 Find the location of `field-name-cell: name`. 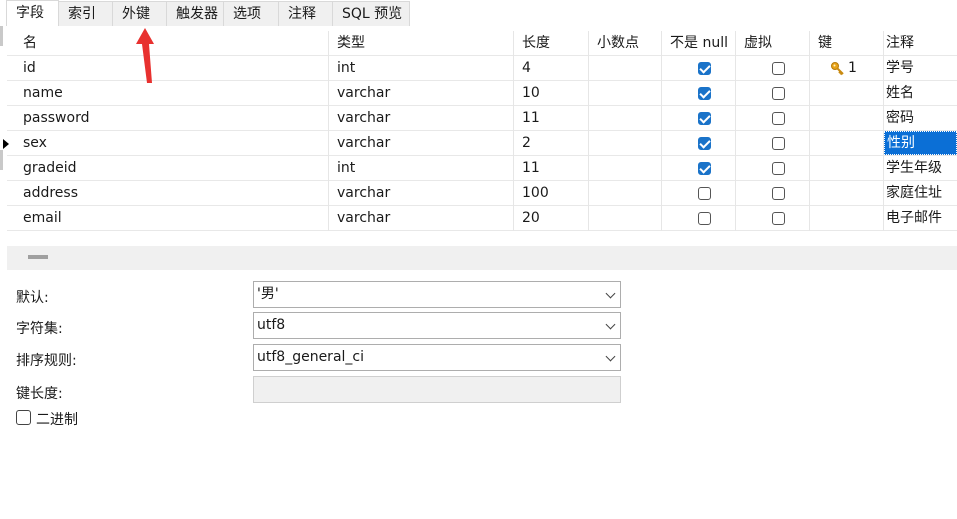

field-name-cell: name is located at coordinates (172, 93).